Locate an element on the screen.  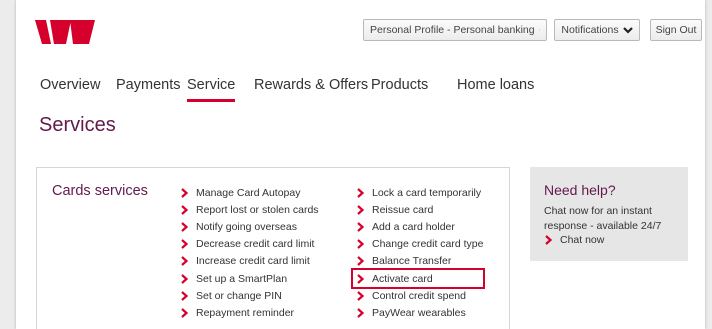
link-set-change-pin: Set or change PIN is located at coordinates (249, 295).